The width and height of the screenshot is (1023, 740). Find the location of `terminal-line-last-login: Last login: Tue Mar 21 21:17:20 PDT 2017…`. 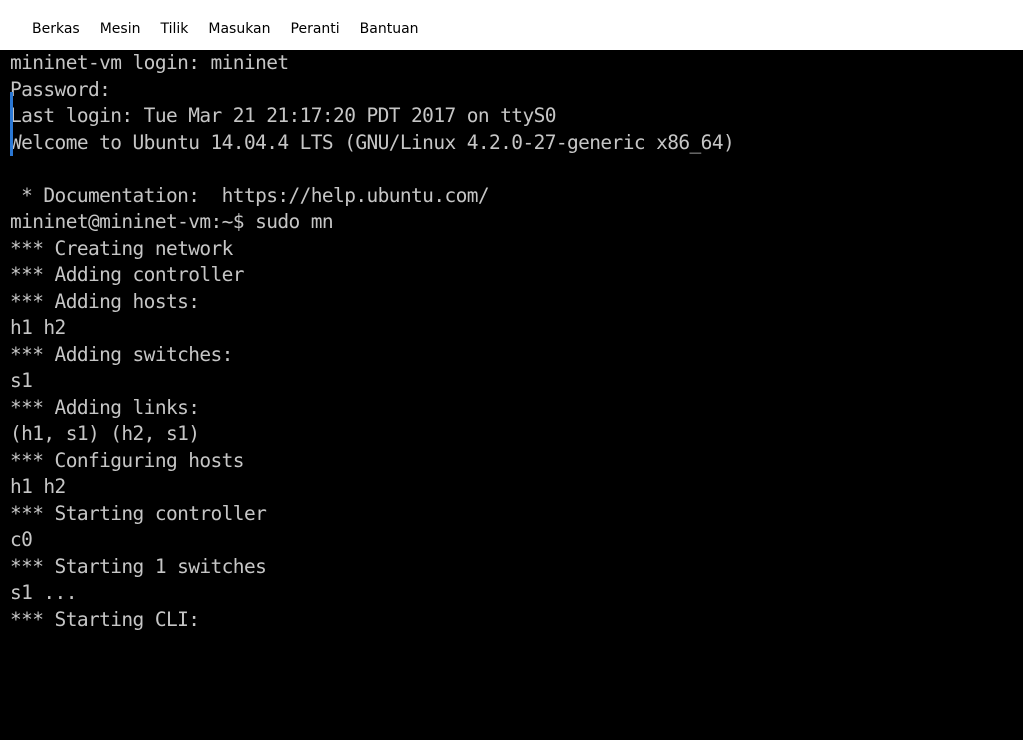

terminal-line-last-login: Last login: Tue Mar 21 21:17:20 PDT 2017… is located at coordinates (283, 115).